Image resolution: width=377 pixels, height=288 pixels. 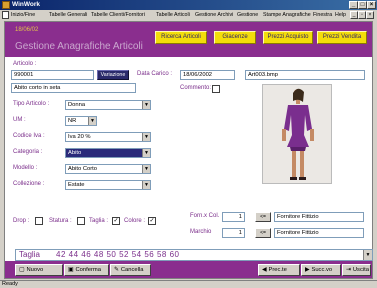 What do you see at coordinates (29, 254) in the screenshot?
I see `taglia-size-label: Taglia` at bounding box center [29, 254].